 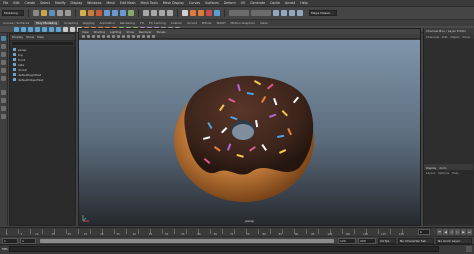 I want to click on shelf-tab: Rigging, so click(x=88, y=23).